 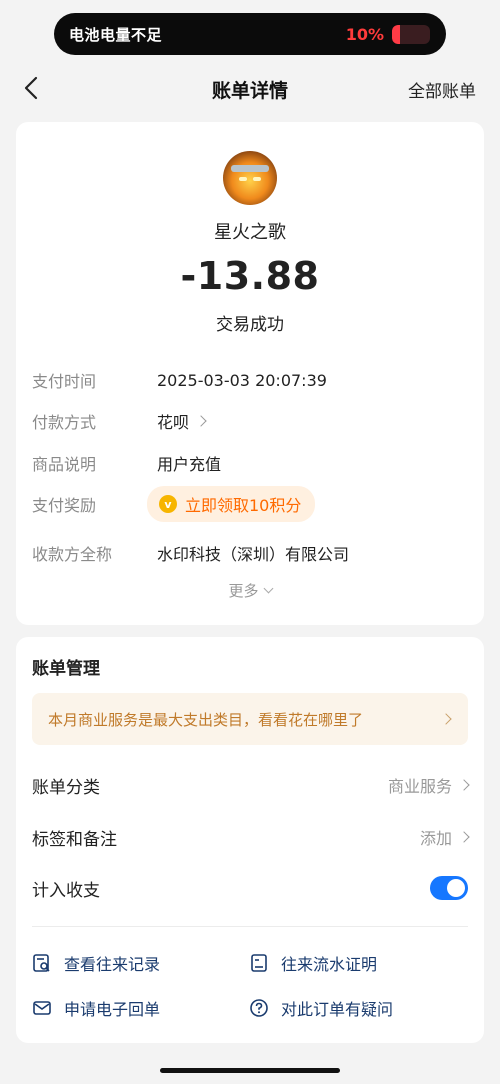 I want to click on transaction-proof-action: 往来流水证明, so click(x=313, y=963).